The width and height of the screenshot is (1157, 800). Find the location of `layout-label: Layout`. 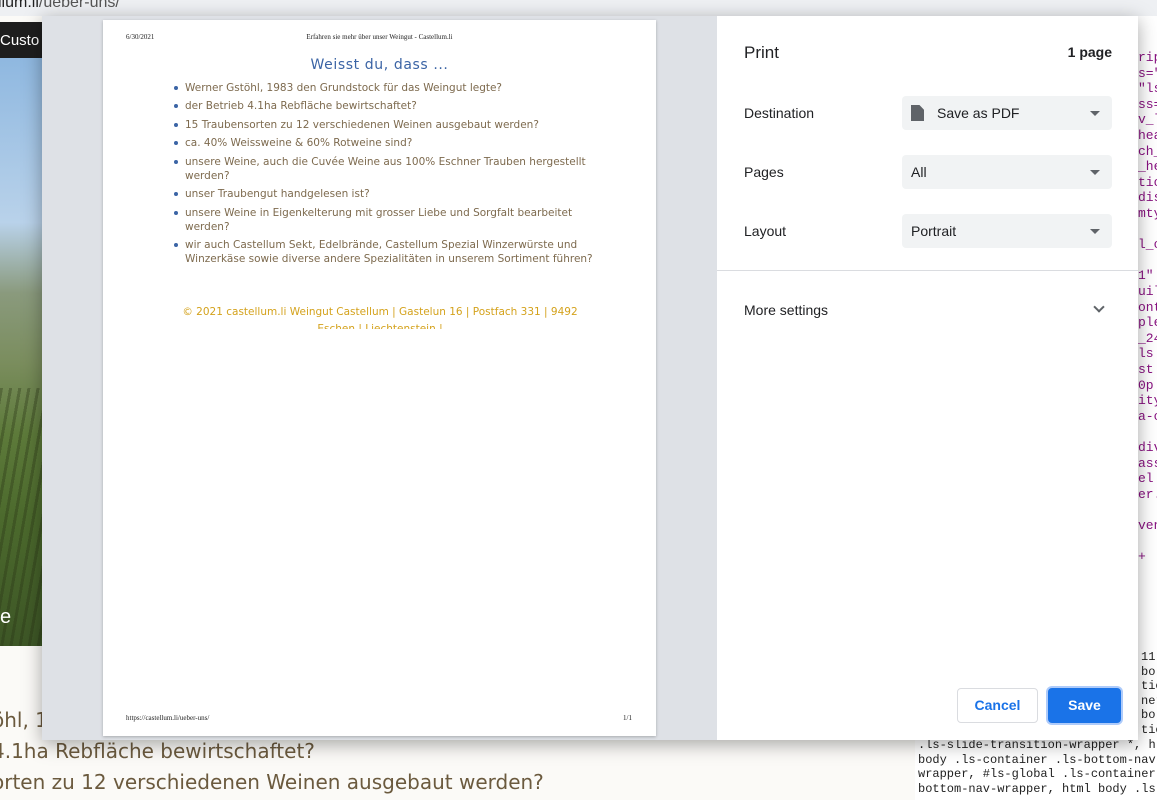

layout-label: Layout is located at coordinates (765, 231).